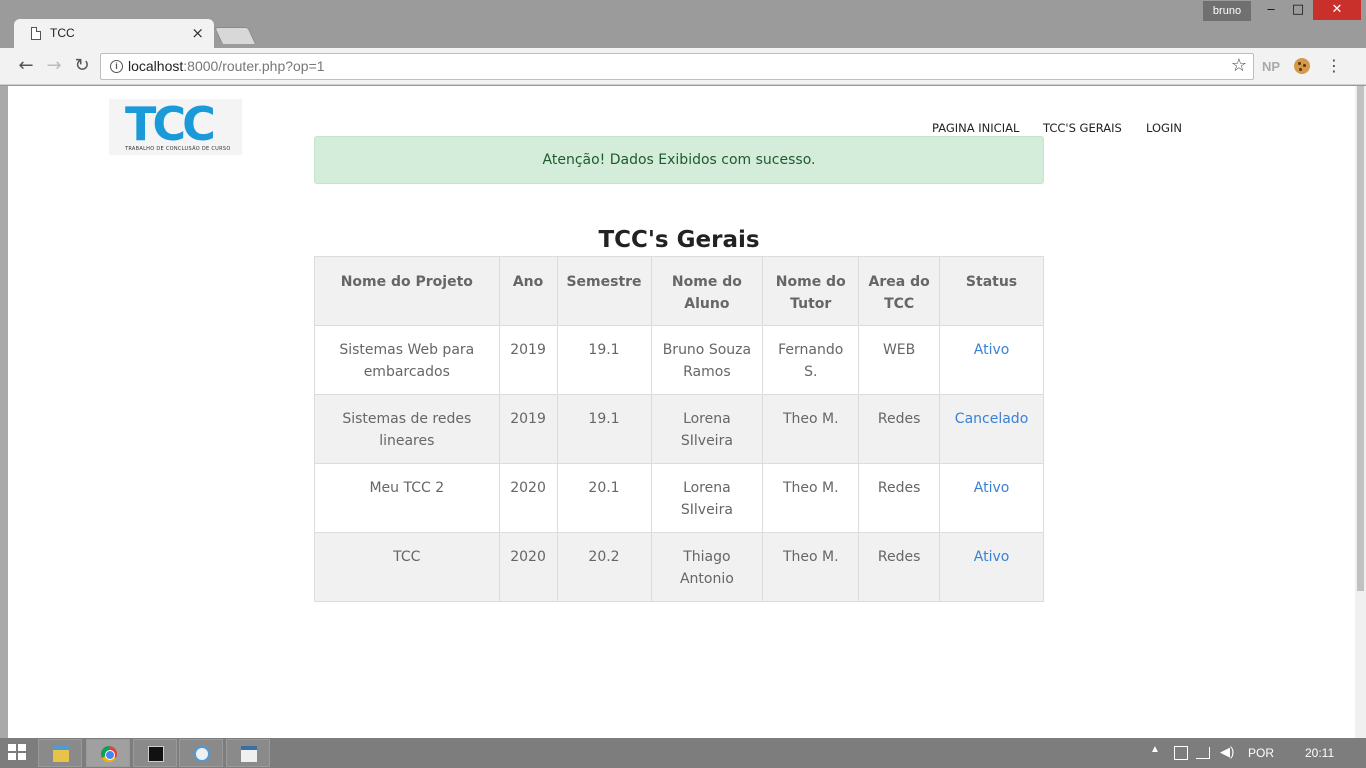  Describe the element at coordinates (178, 149) in the screenshot. I see `logo-subtitle: TRABALHO DE CONCLUSÃO DE CURSO` at that location.